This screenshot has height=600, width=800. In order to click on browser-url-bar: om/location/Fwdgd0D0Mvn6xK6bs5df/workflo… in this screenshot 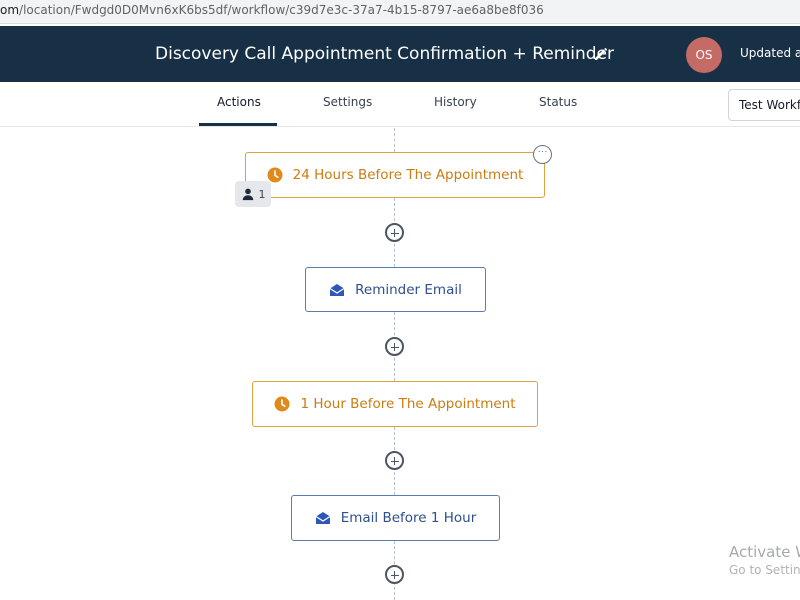, I will do `click(400, 12)`.